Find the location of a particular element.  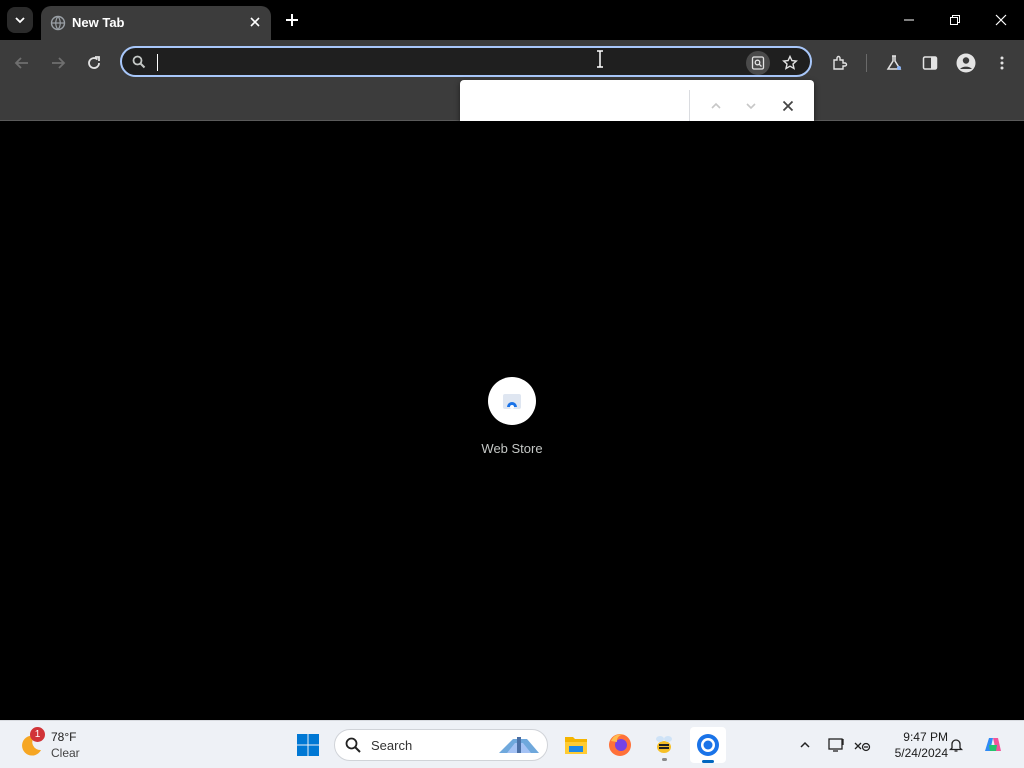

show-hidden-icons-button is located at coordinates (805, 745).